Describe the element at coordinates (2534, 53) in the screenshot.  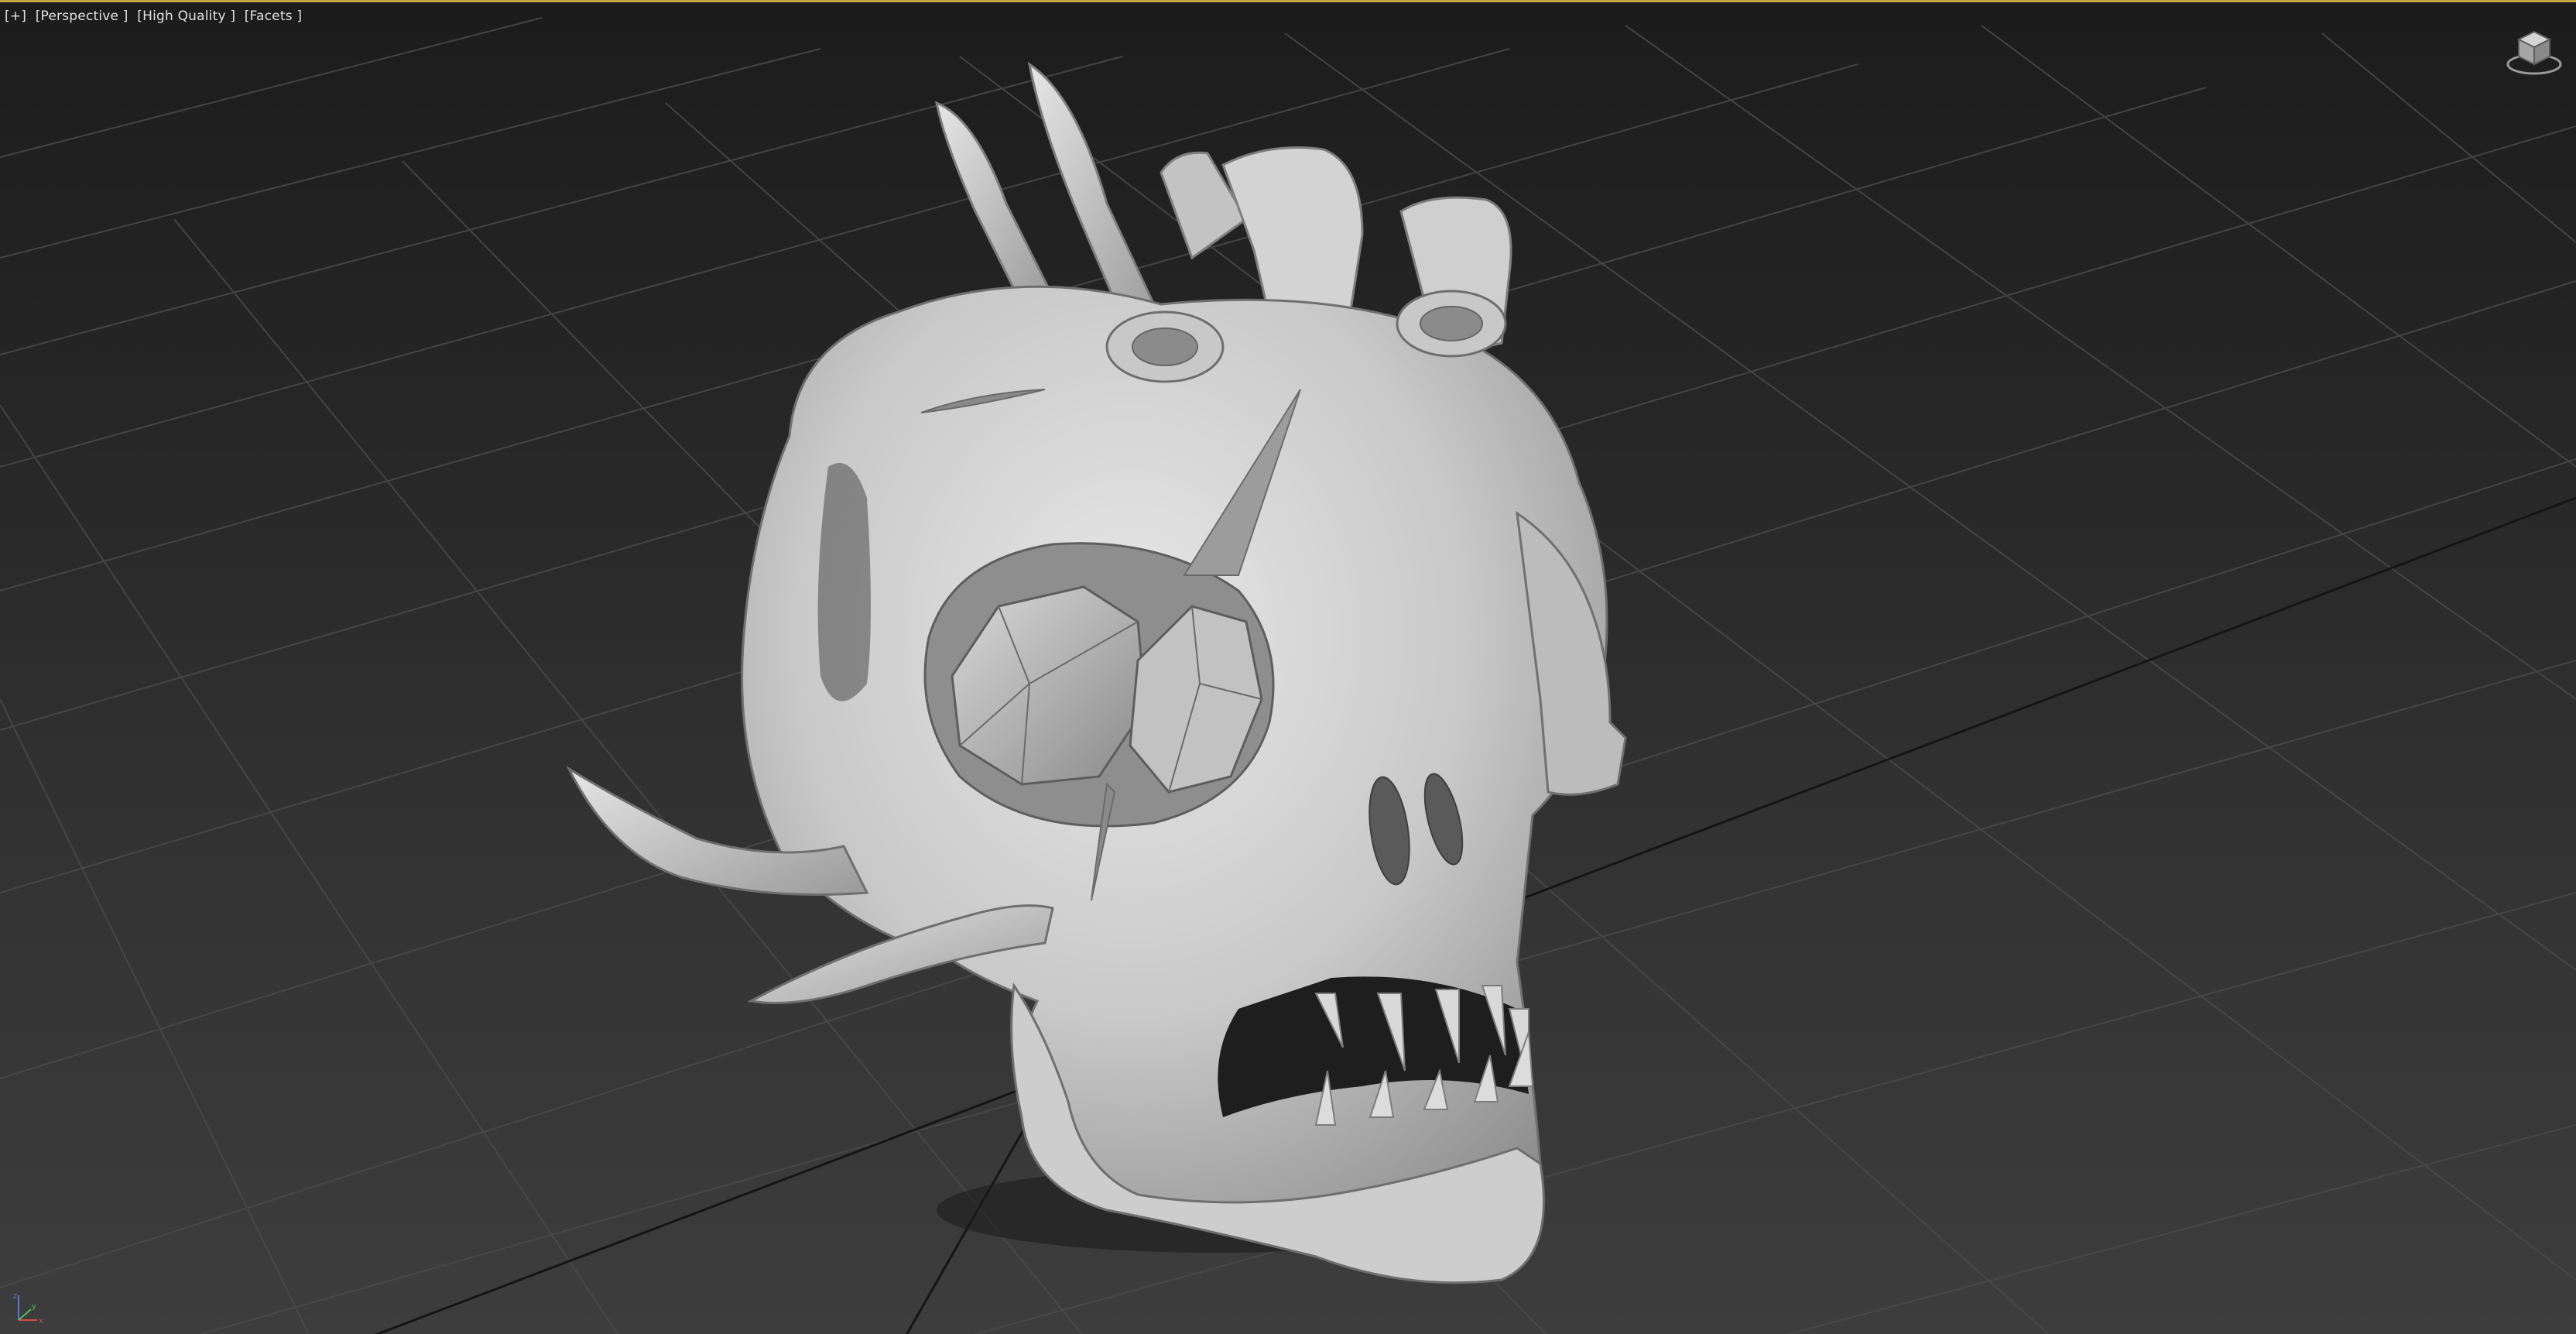
I see `viewcube-icon` at that location.